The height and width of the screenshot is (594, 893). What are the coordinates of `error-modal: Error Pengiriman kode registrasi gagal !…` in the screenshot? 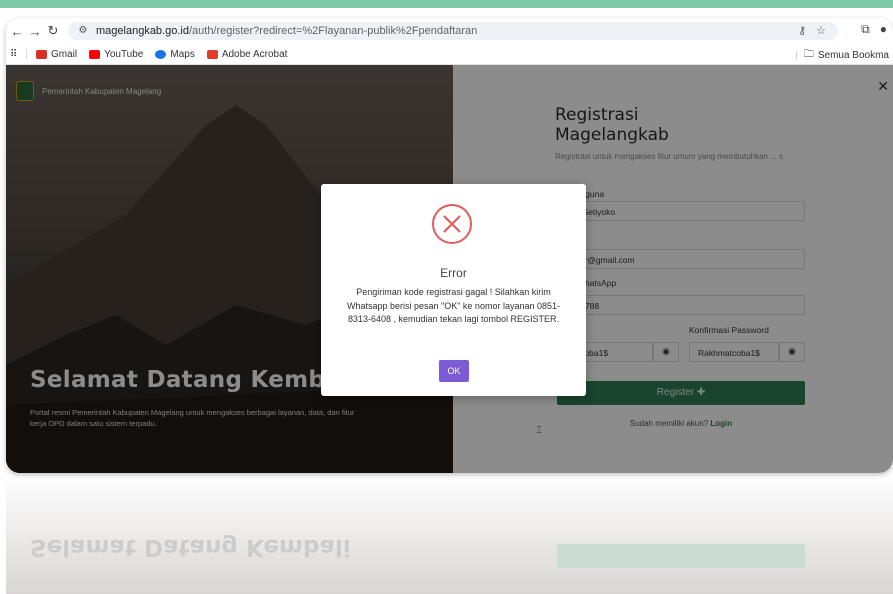 It's located at (453, 290).